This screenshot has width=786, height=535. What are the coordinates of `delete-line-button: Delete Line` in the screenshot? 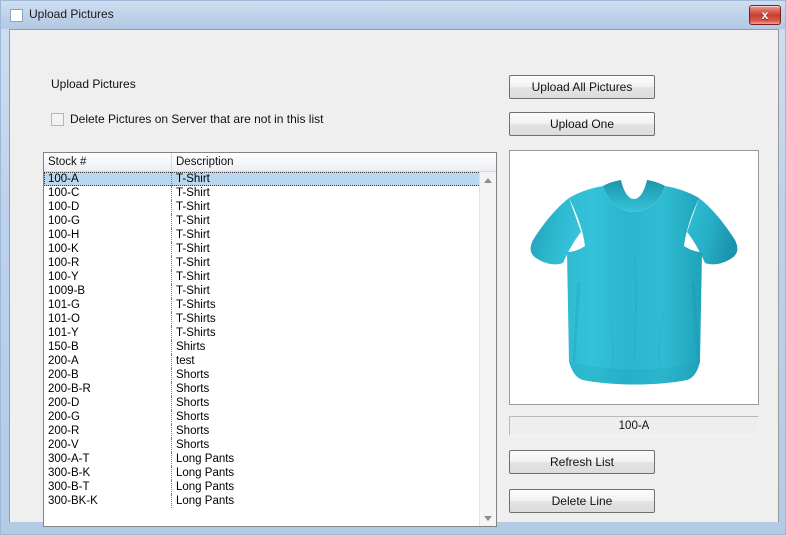 It's located at (582, 501).